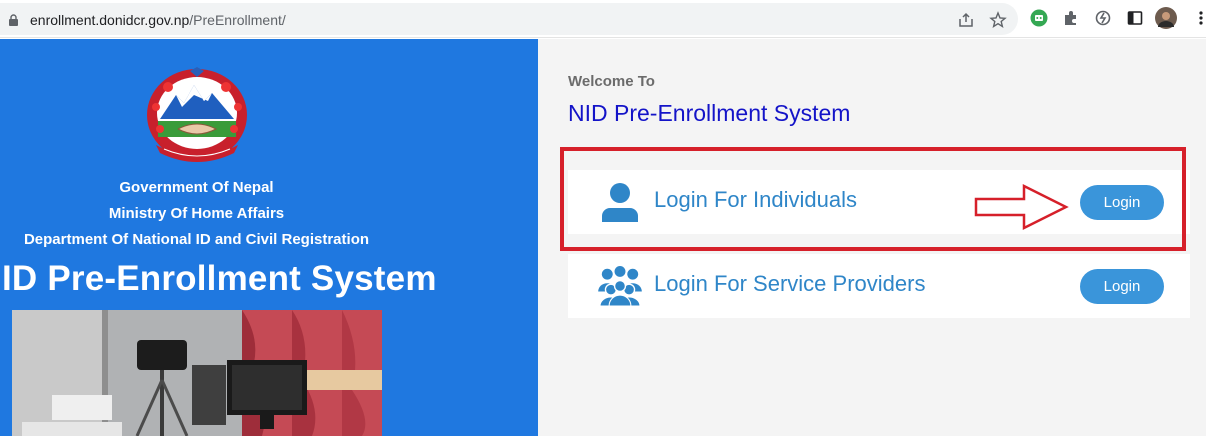  Describe the element at coordinates (1122, 286) in the screenshot. I see `service-provider-login-button: Login` at that location.